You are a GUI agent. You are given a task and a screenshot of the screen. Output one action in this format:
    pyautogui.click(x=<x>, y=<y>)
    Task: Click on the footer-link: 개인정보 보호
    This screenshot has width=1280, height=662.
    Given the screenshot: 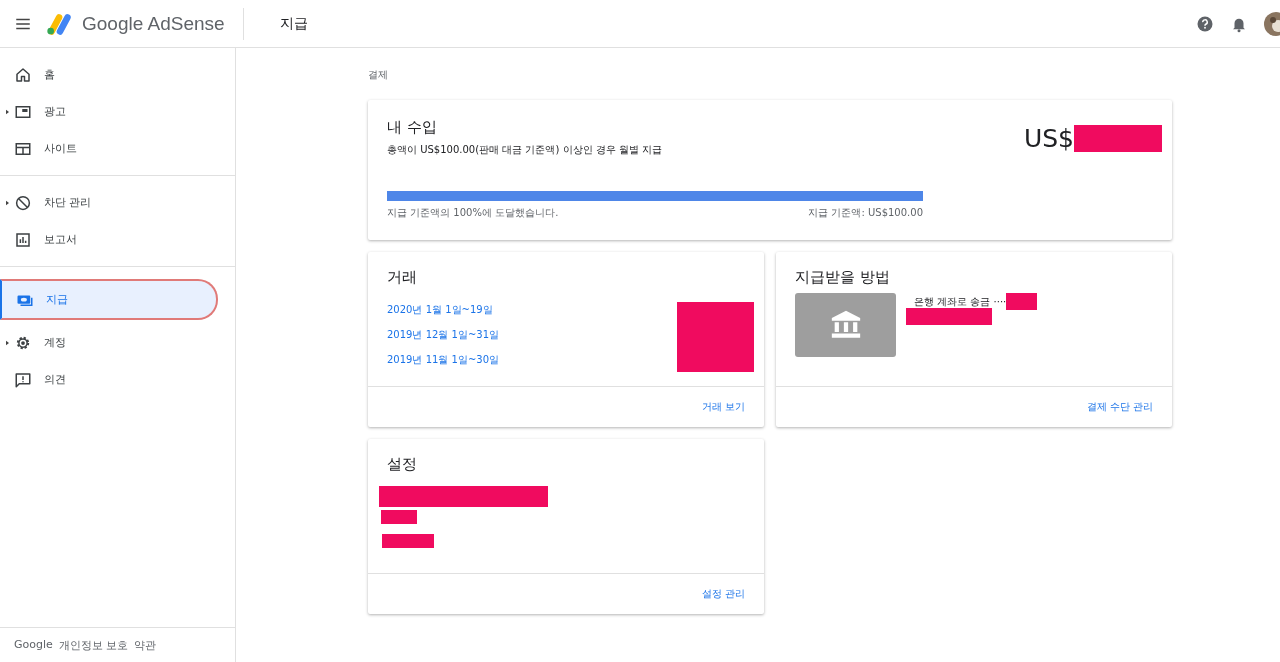 What is the action you would take?
    pyautogui.click(x=93, y=650)
    